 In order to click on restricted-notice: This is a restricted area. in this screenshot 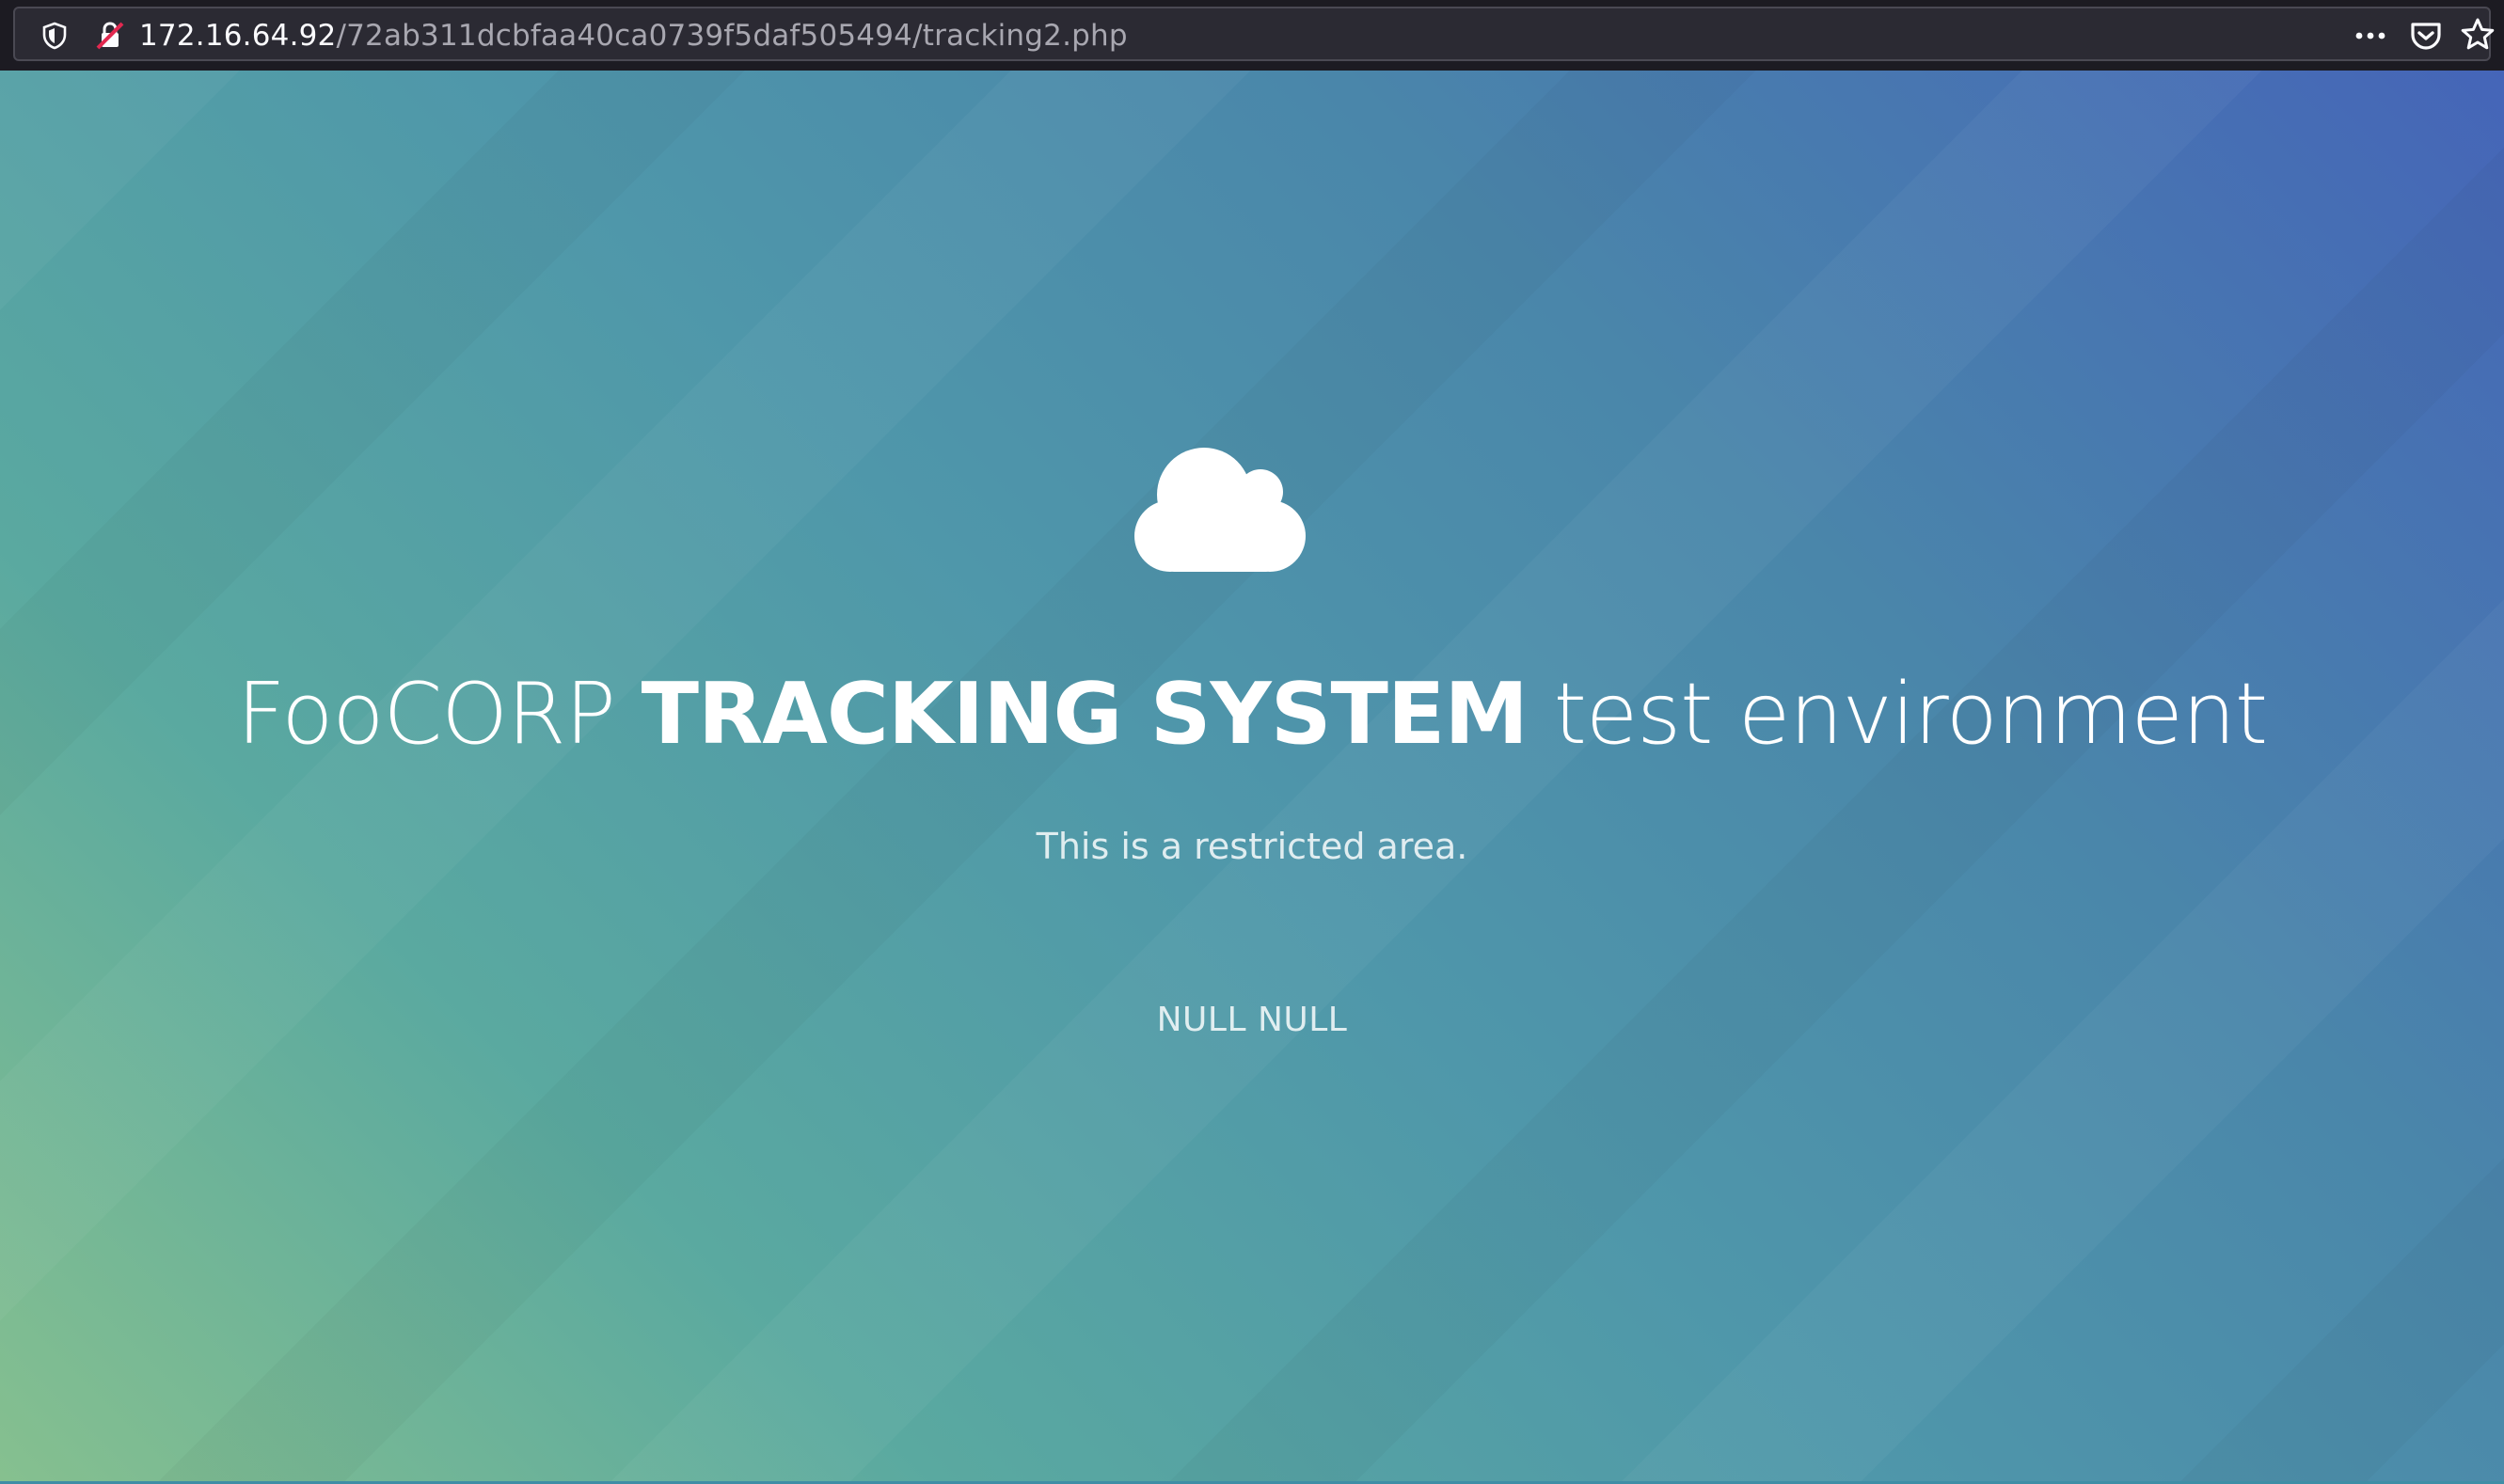, I will do `click(1252, 846)`.